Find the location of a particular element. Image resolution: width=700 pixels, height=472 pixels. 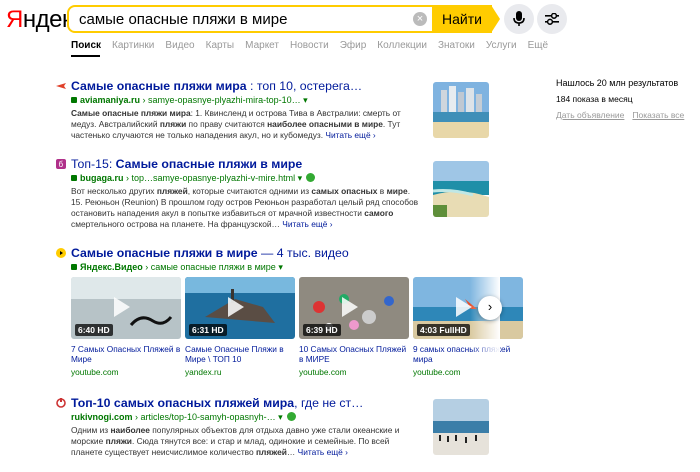

find-button: Найти is located at coordinates (462, 19).